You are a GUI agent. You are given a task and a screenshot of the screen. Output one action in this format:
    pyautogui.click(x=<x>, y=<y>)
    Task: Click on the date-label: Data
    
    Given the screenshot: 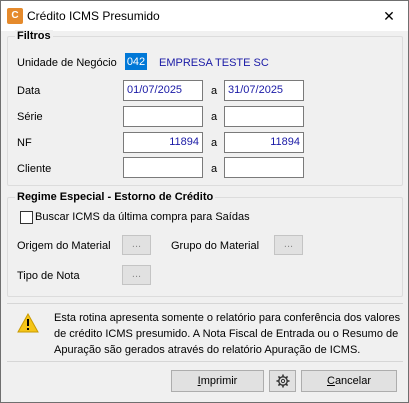 What is the action you would take?
    pyautogui.click(x=29, y=91)
    